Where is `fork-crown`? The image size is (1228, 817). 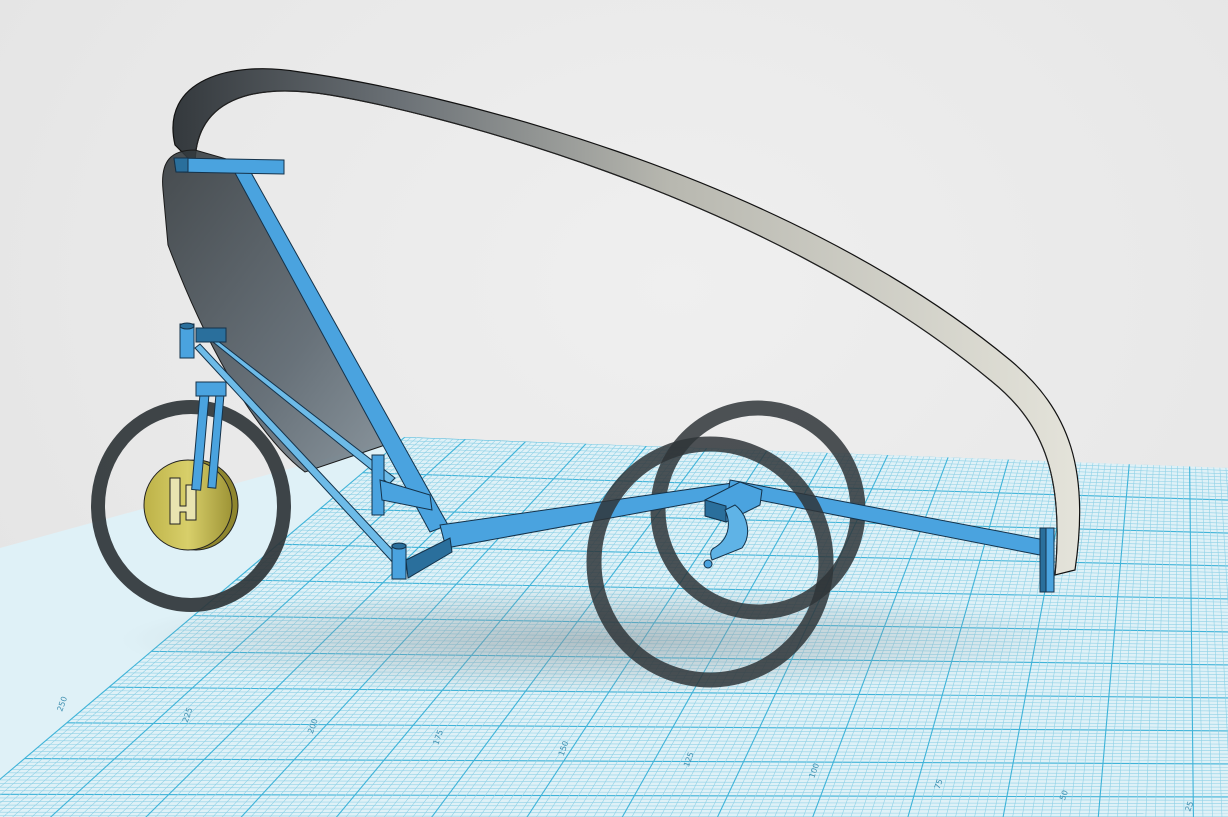
fork-crown is located at coordinates (211, 389).